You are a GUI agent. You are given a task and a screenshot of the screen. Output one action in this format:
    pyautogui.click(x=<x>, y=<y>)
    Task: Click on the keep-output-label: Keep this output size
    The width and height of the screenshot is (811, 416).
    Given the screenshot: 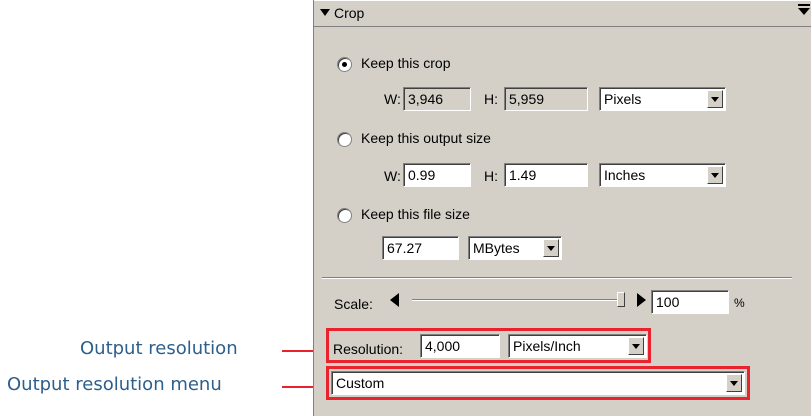 What is the action you would take?
    pyautogui.click(x=426, y=138)
    